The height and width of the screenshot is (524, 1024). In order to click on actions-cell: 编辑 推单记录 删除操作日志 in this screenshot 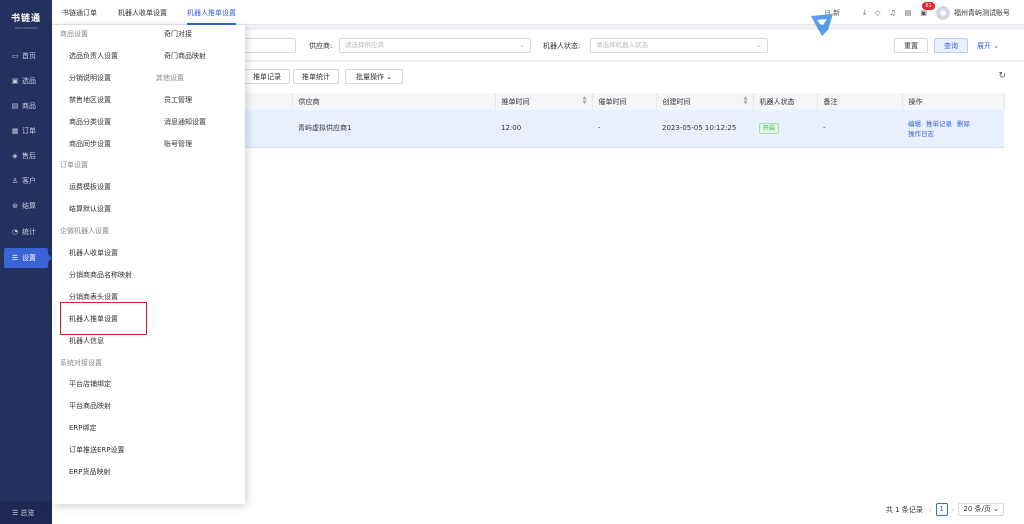, I will do `click(953, 129)`.